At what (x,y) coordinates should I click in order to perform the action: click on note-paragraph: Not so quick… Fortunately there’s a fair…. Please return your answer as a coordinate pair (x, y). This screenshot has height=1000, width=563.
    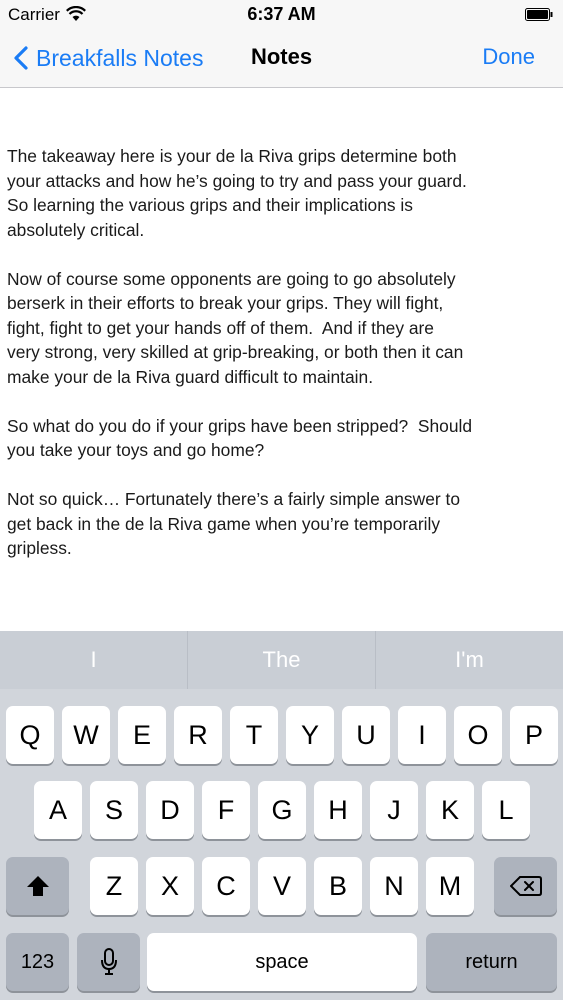
    Looking at the image, I should click on (233, 523).